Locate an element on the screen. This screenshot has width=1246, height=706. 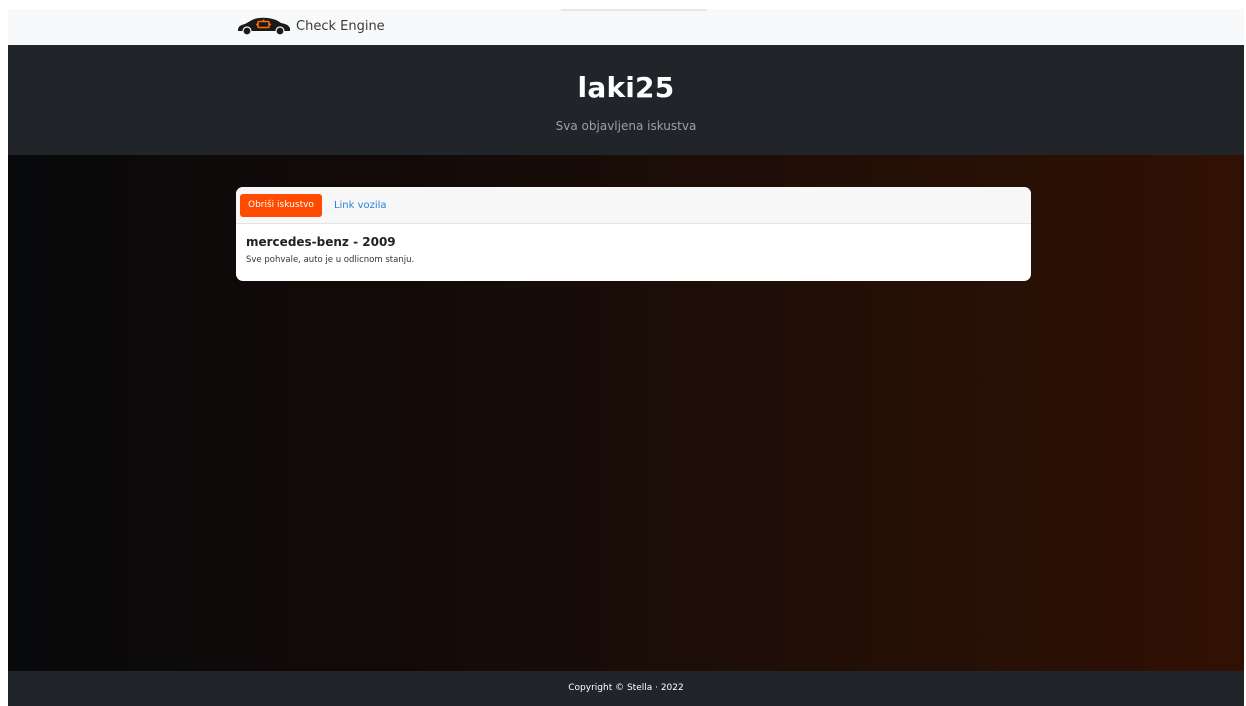
vehicle-link: Link vozila is located at coordinates (360, 205).